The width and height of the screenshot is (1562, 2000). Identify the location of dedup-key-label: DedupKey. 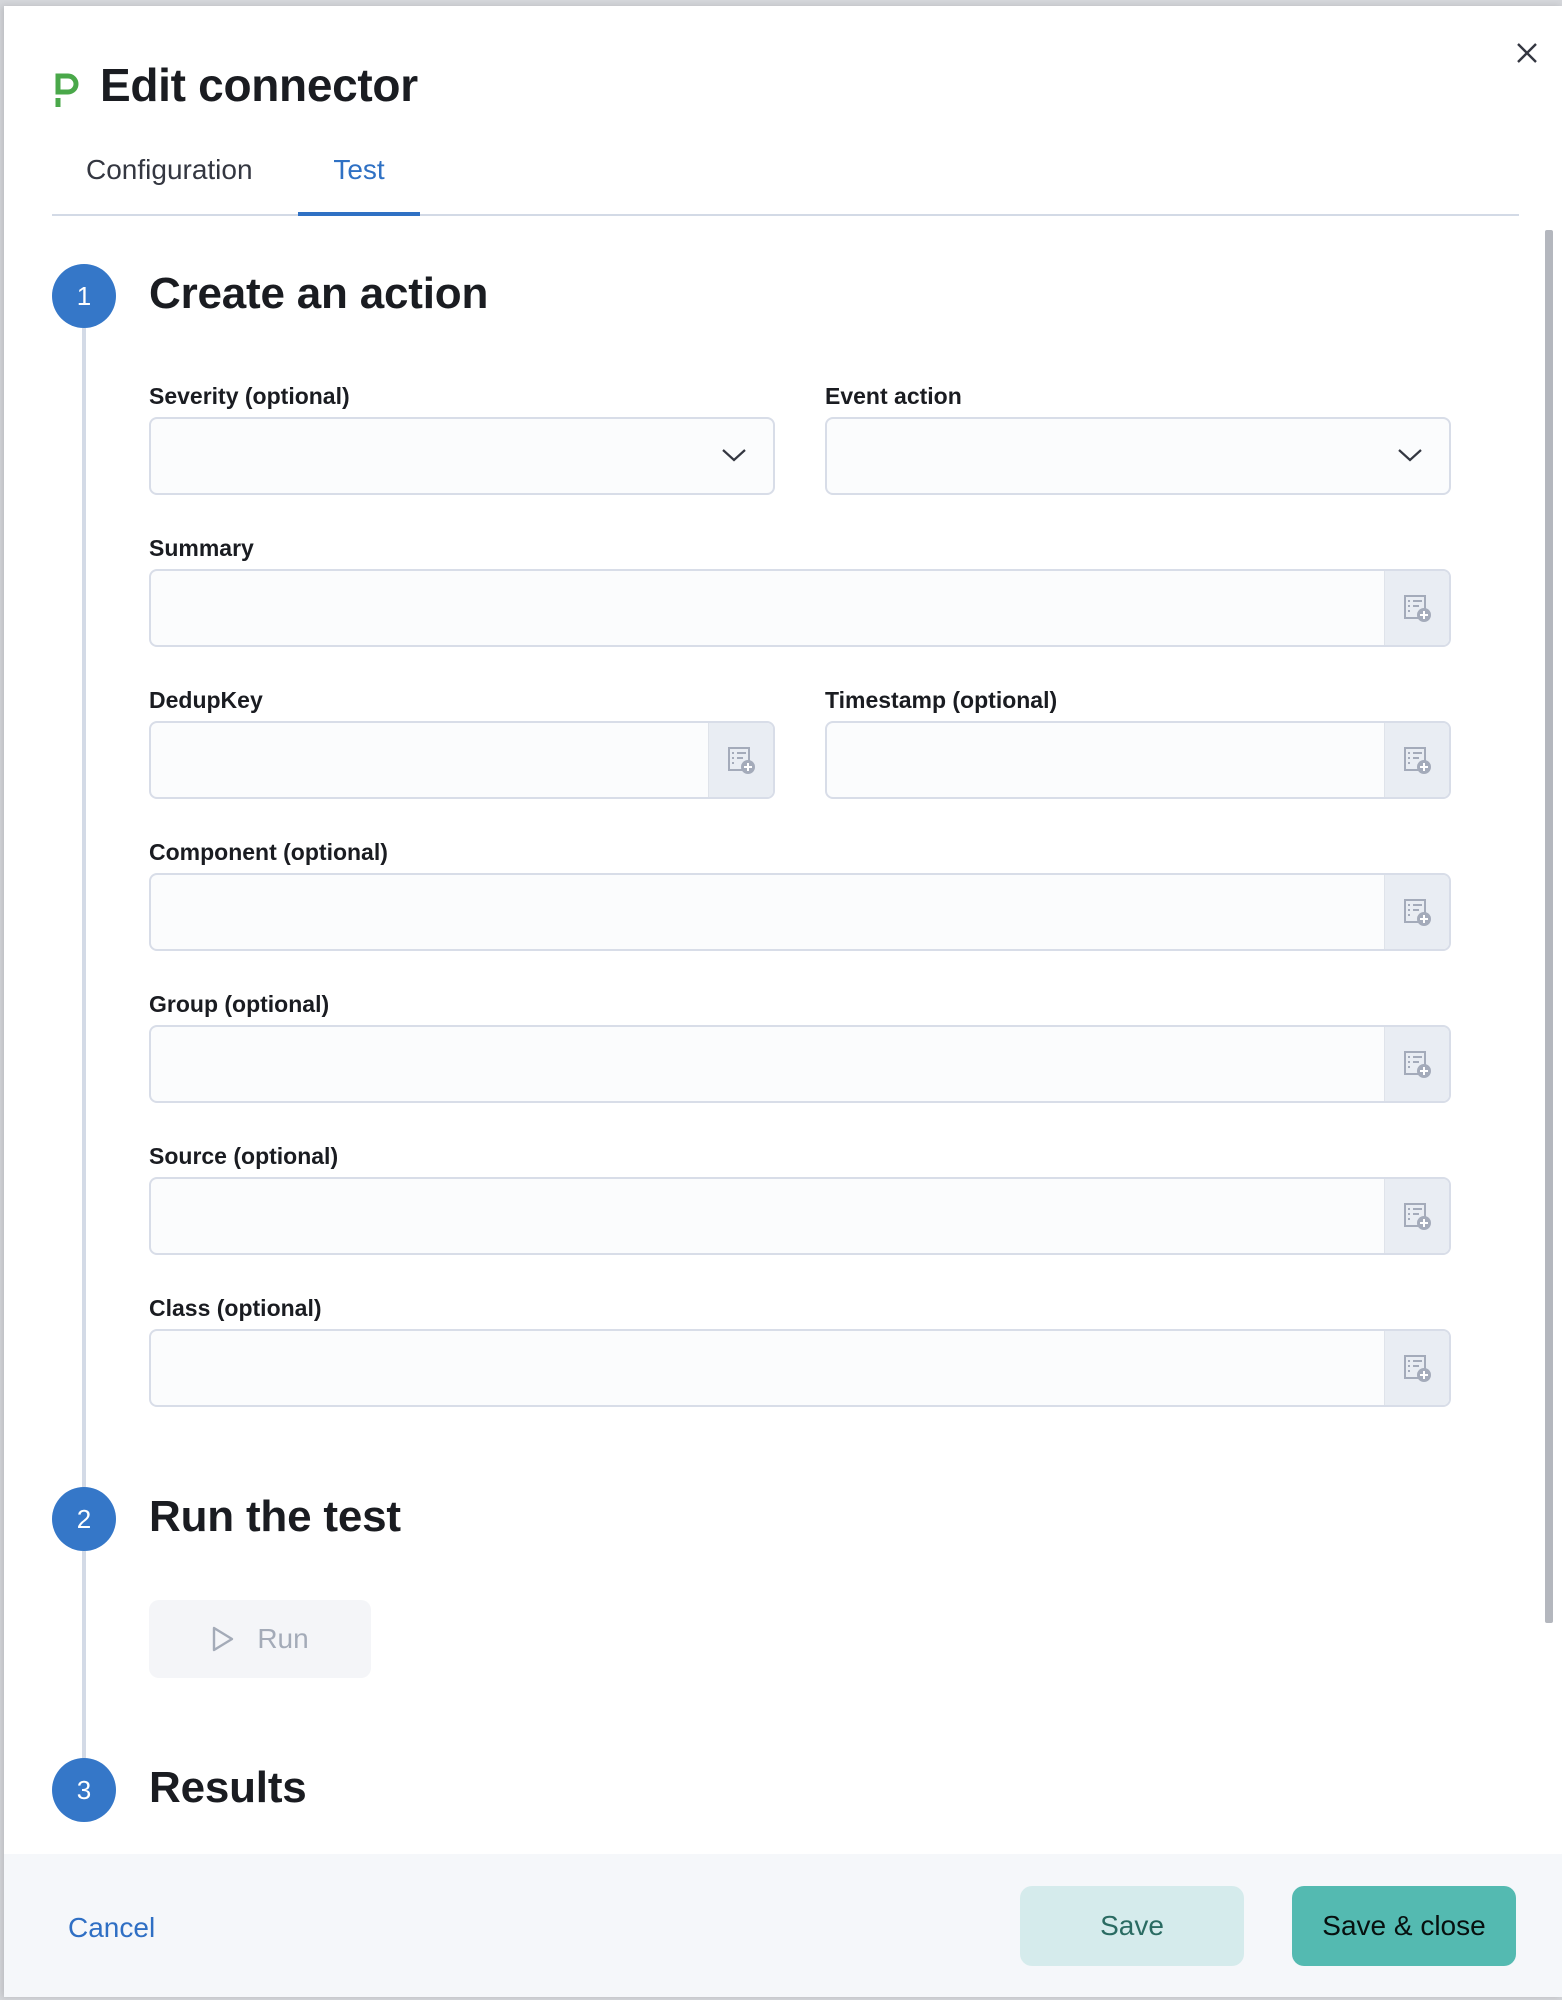
(206, 700).